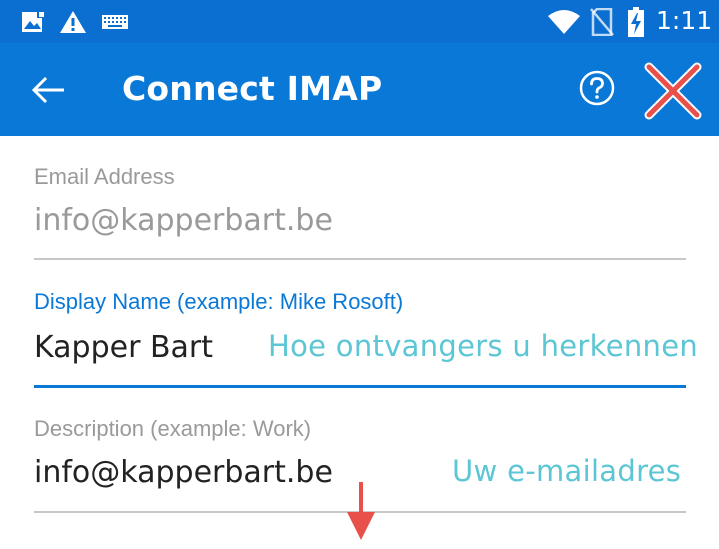 Image resolution: width=719 pixels, height=549 pixels. What do you see at coordinates (483, 346) in the screenshot?
I see `display-name-hint: Hoe ontvangers u herkennen` at bounding box center [483, 346].